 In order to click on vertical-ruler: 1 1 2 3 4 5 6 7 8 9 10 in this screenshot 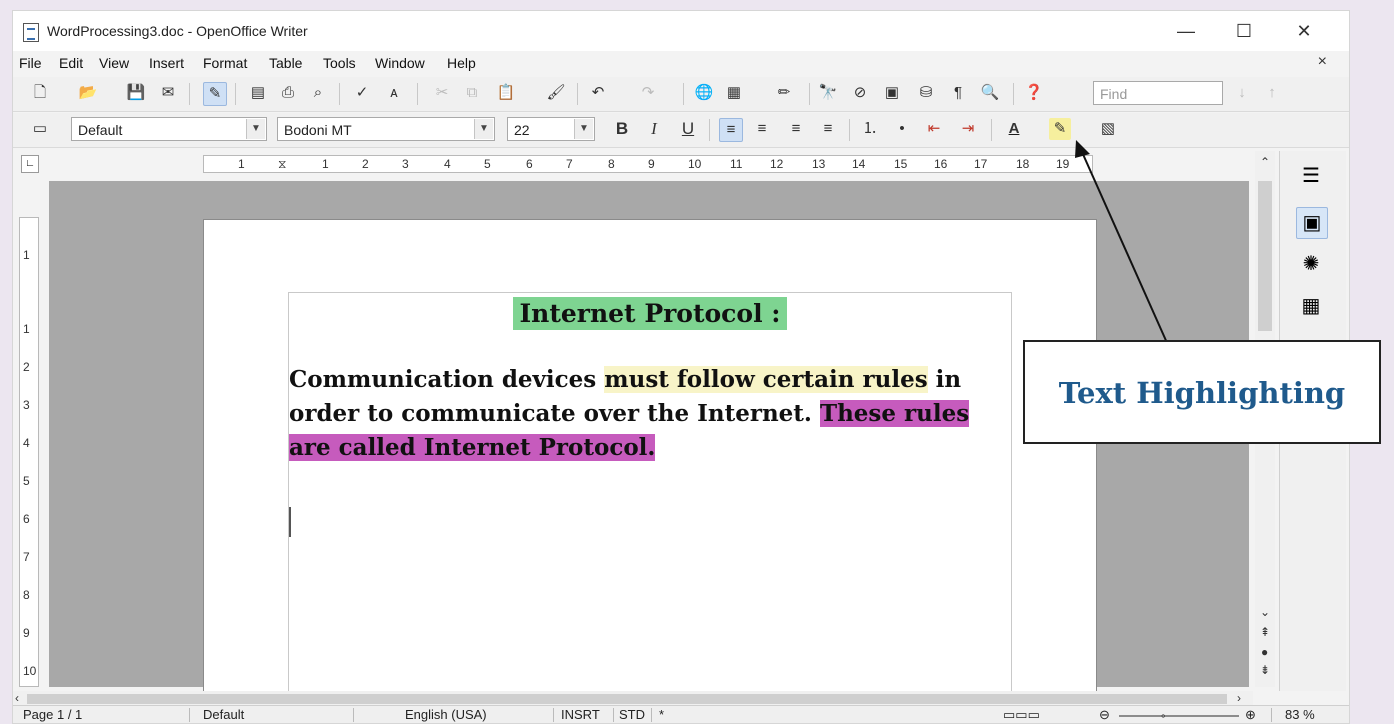, I will do `click(29, 452)`.